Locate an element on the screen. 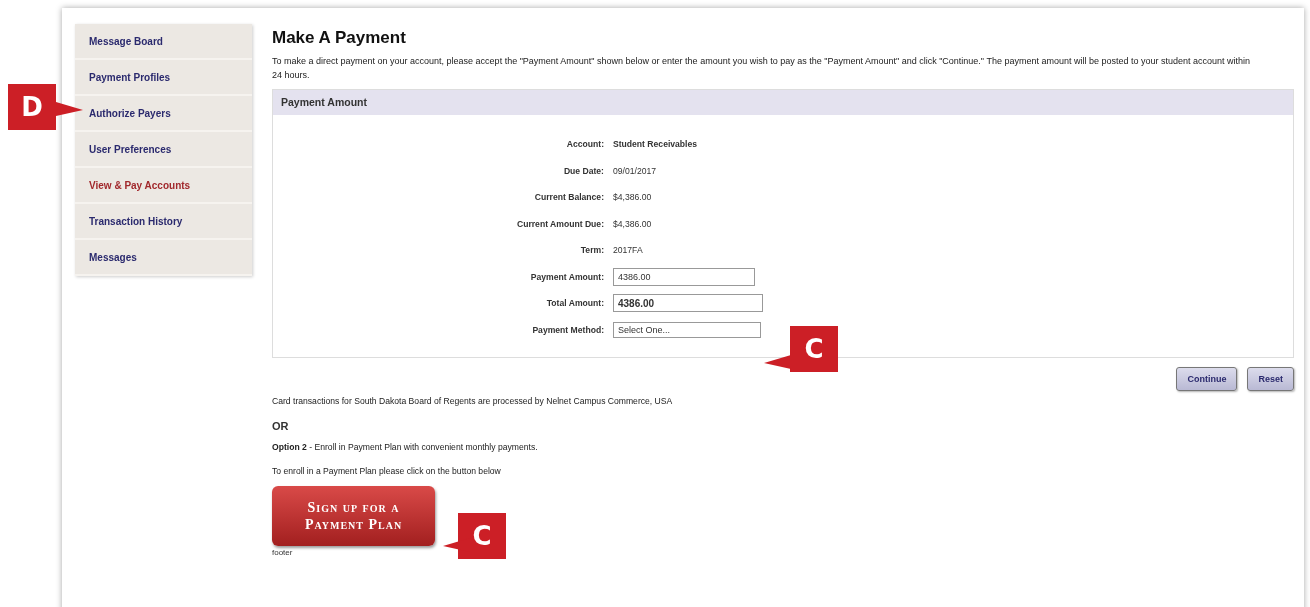  field-value: 09/01/2017 is located at coordinates (635, 171).